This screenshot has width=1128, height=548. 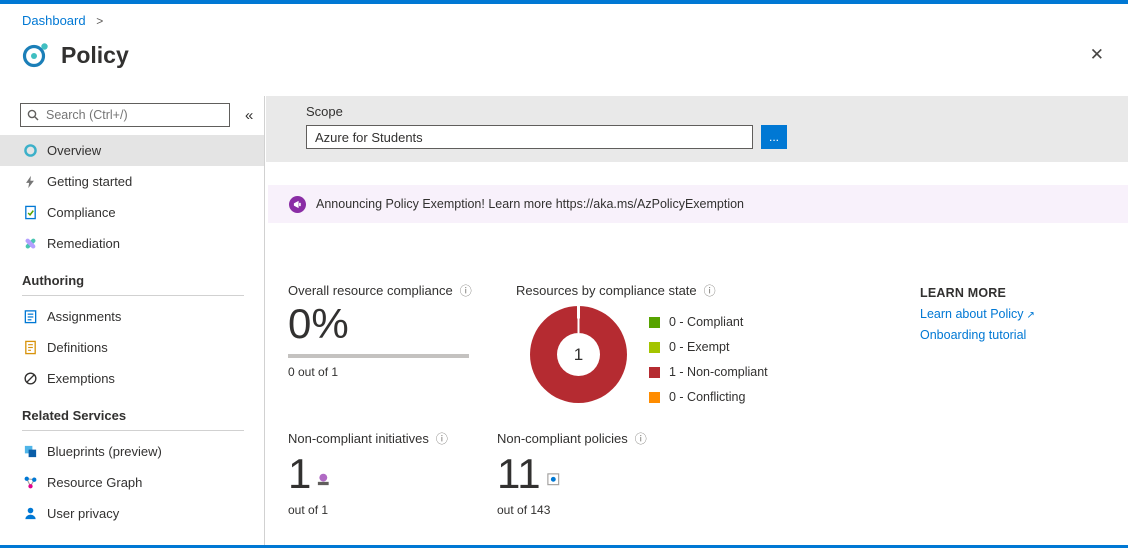 What do you see at coordinates (572, 473) in the screenshot?
I see `non-compliant-policies-card: Non-compliant policies ⓘ 11 out of 143` at bounding box center [572, 473].